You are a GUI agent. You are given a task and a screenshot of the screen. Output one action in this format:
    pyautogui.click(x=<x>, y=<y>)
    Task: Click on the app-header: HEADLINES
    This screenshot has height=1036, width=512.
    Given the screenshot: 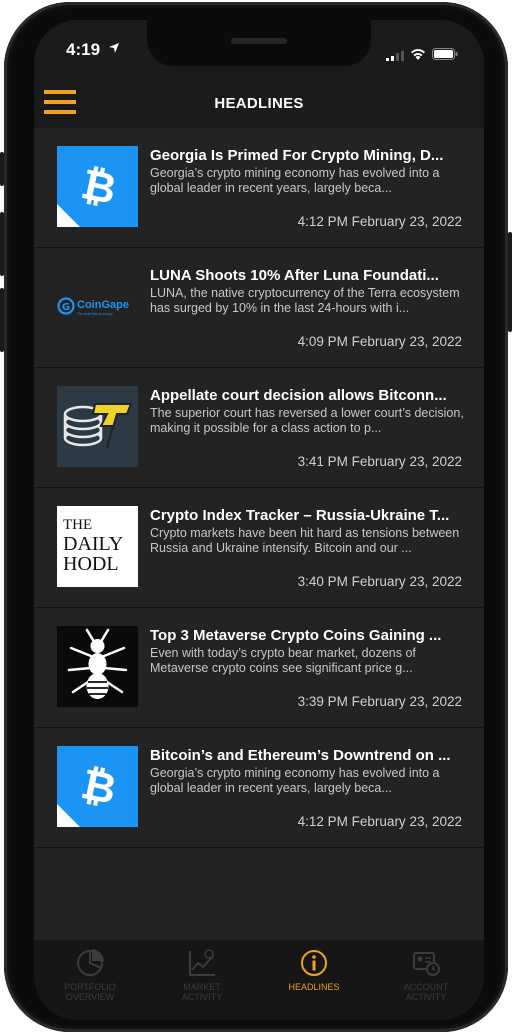 What is the action you would take?
    pyautogui.click(x=259, y=104)
    